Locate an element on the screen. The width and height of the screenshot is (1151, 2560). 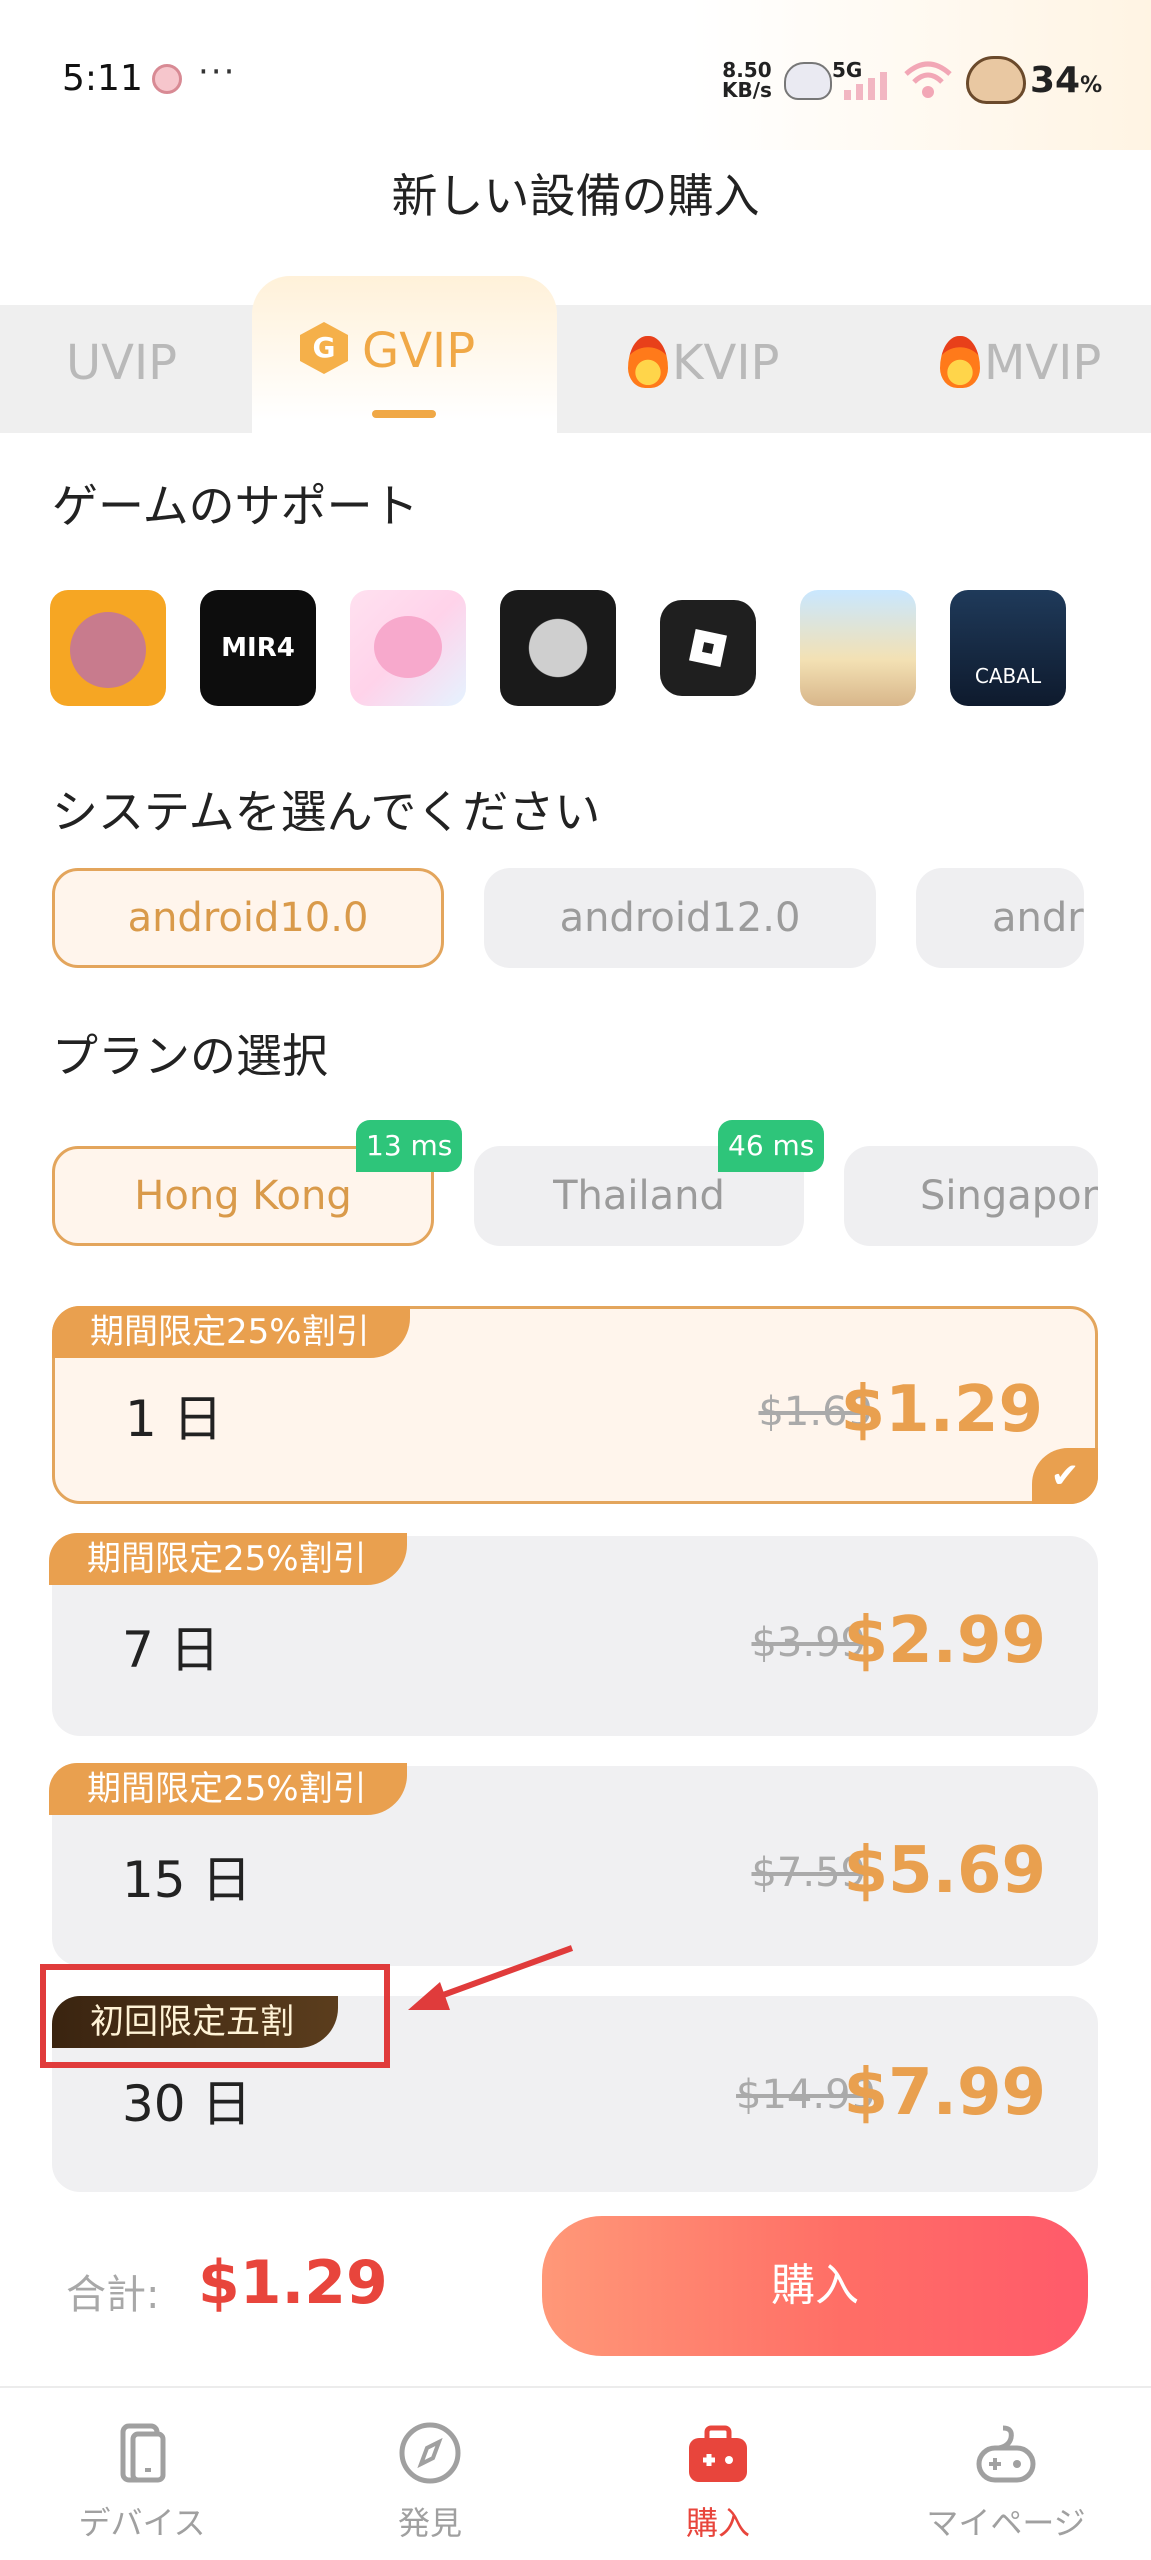
page-title: 新しい設備の購入 is located at coordinates (575, 196).